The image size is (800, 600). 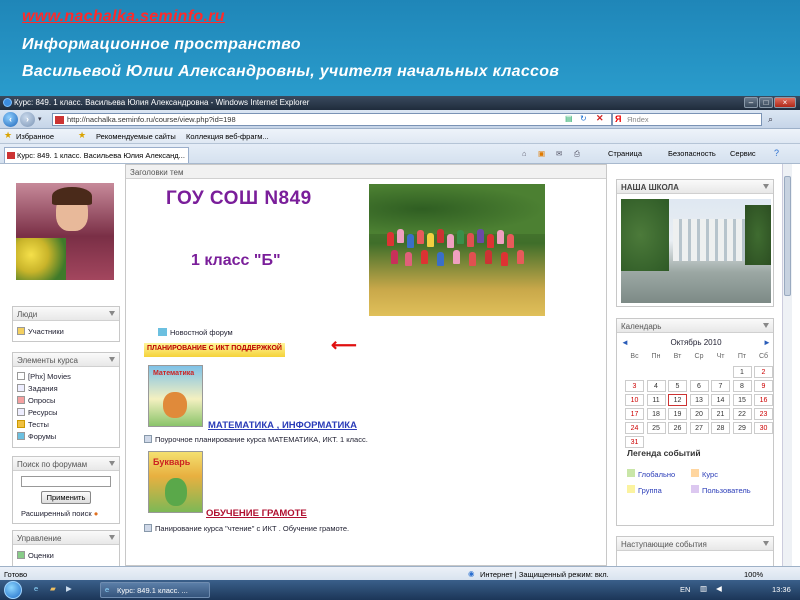 What do you see at coordinates (767, 342) in the screenshot?
I see `next-month-button: ►` at bounding box center [767, 342].